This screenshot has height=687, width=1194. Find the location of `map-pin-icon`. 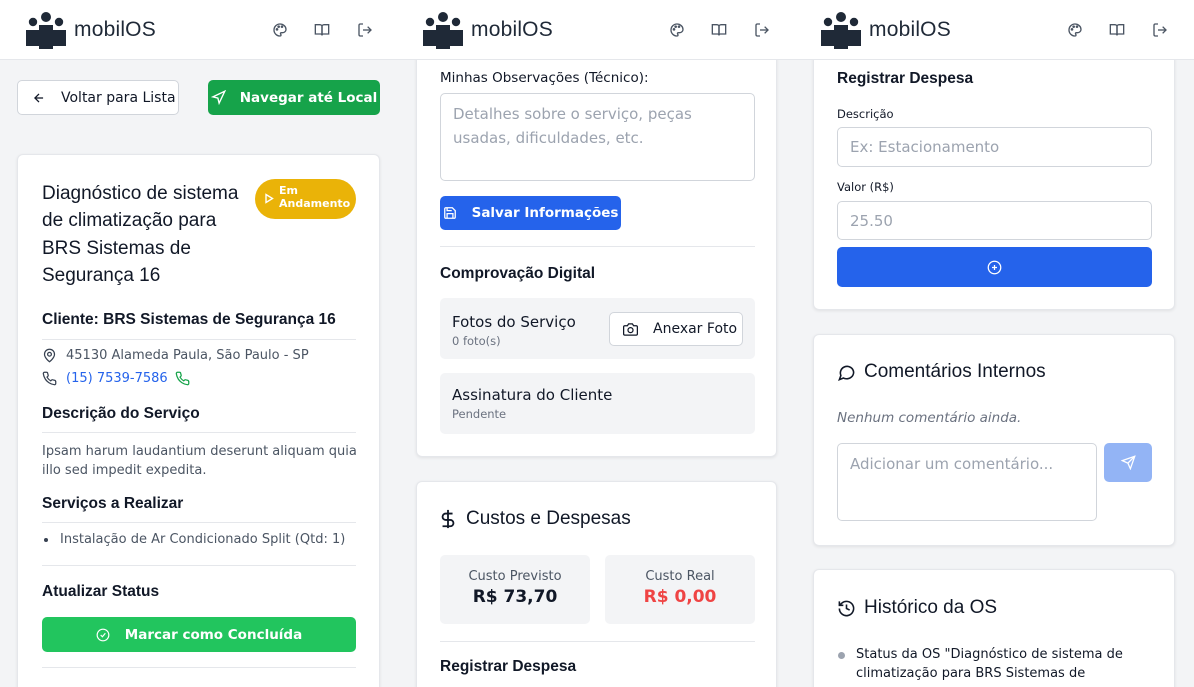

map-pin-icon is located at coordinates (49, 355).